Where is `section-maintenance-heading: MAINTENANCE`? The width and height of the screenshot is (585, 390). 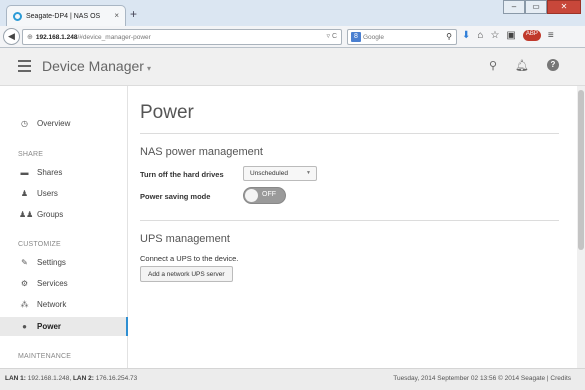
section-maintenance-heading: MAINTENANCE is located at coordinates (45, 356).